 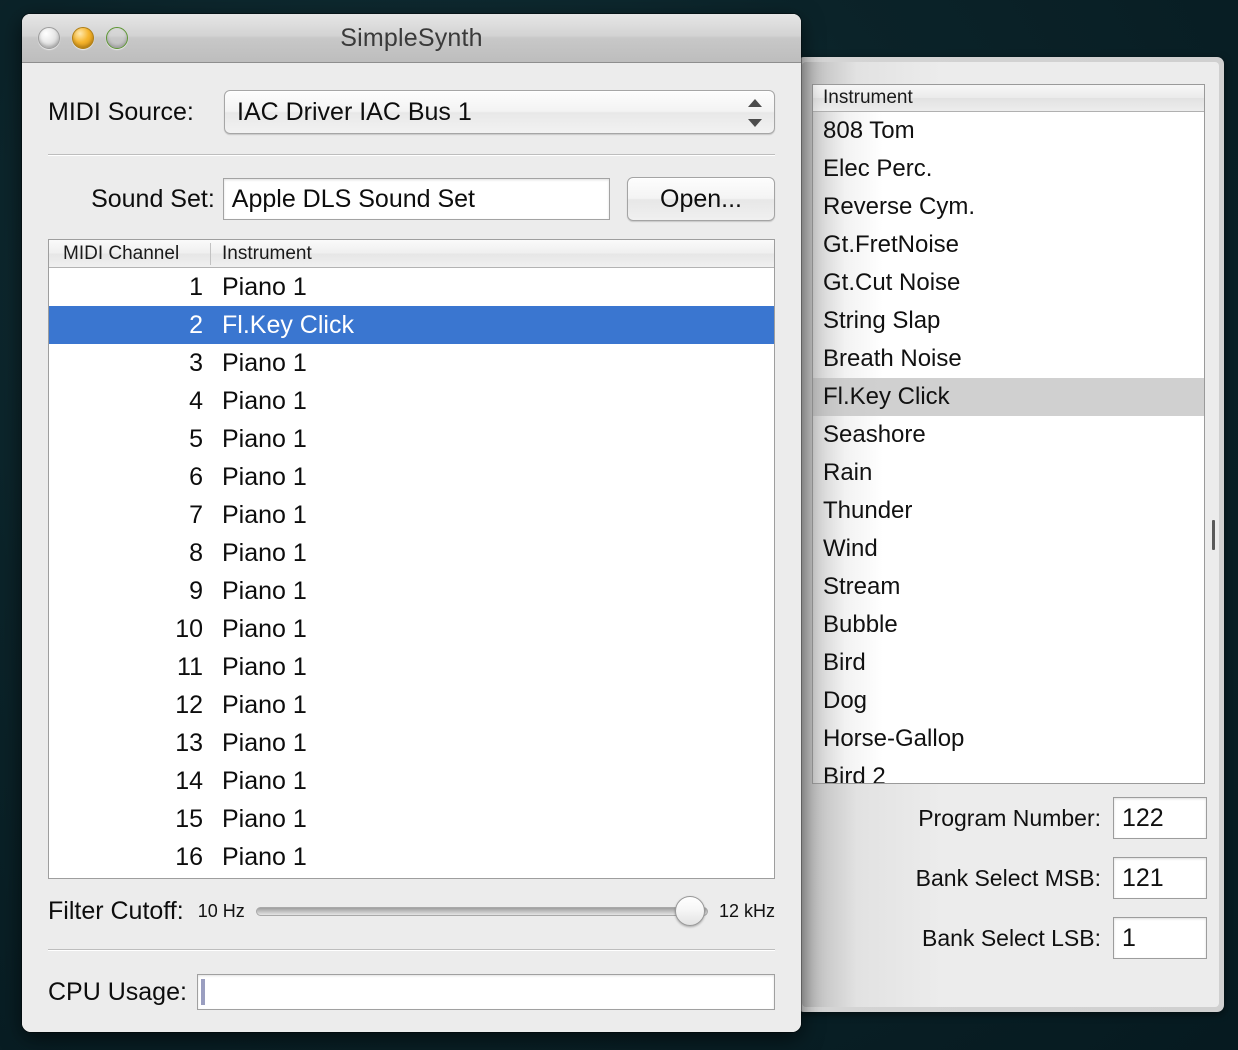 I want to click on cell-midi-channel: 11, so click(x=190, y=666).